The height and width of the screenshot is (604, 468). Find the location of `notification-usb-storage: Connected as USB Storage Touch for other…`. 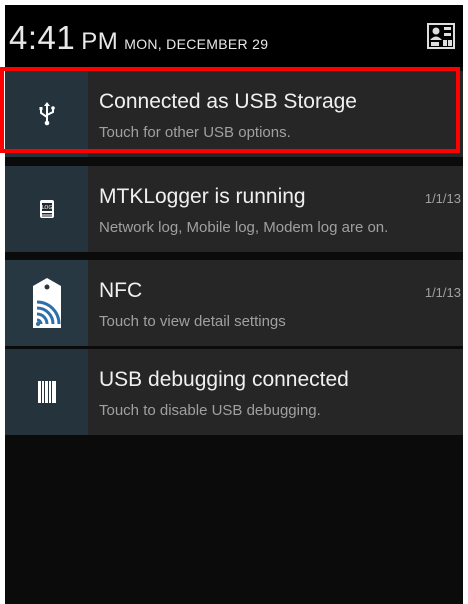

notification-usb-storage: Connected as USB Storage Touch for other… is located at coordinates (234, 114).